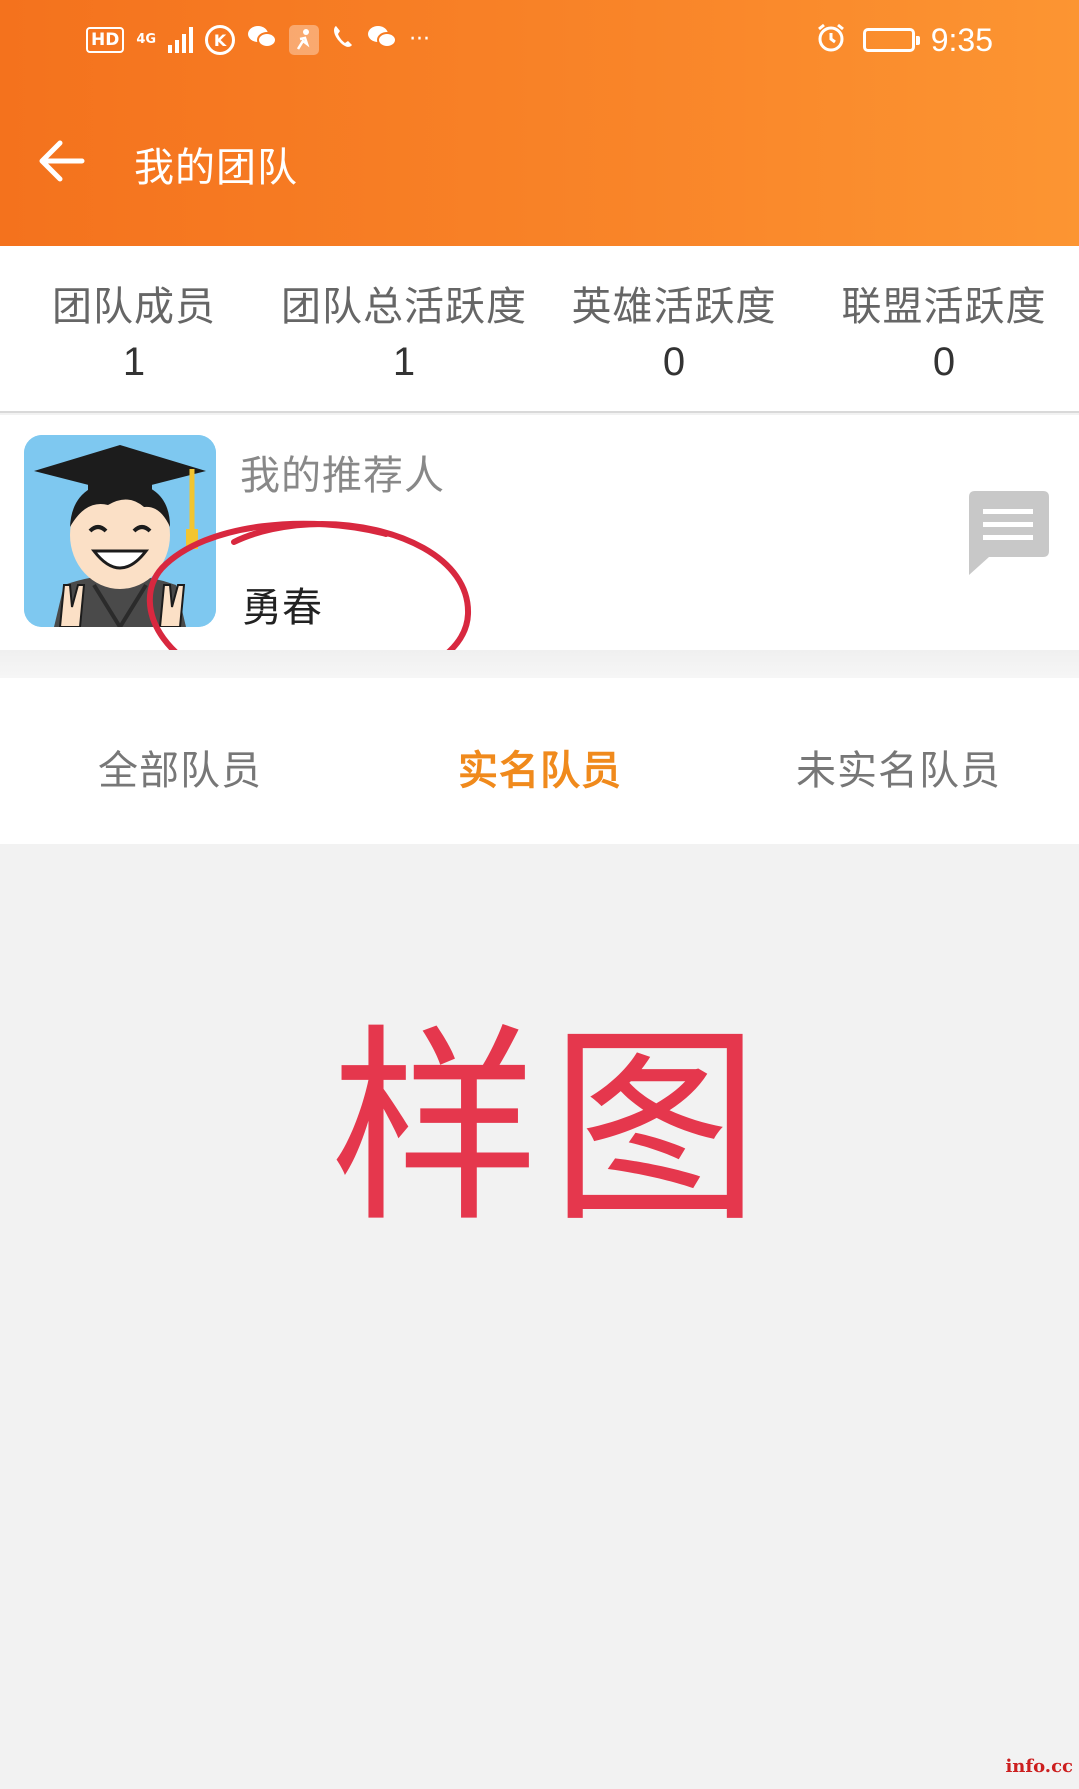  What do you see at coordinates (220, 40) in the screenshot?
I see `k-app-icon: K` at bounding box center [220, 40].